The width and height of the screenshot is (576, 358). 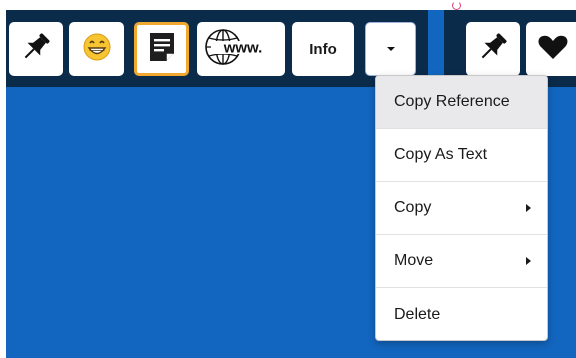 What do you see at coordinates (456, 5) in the screenshot?
I see `partial-icon` at bounding box center [456, 5].